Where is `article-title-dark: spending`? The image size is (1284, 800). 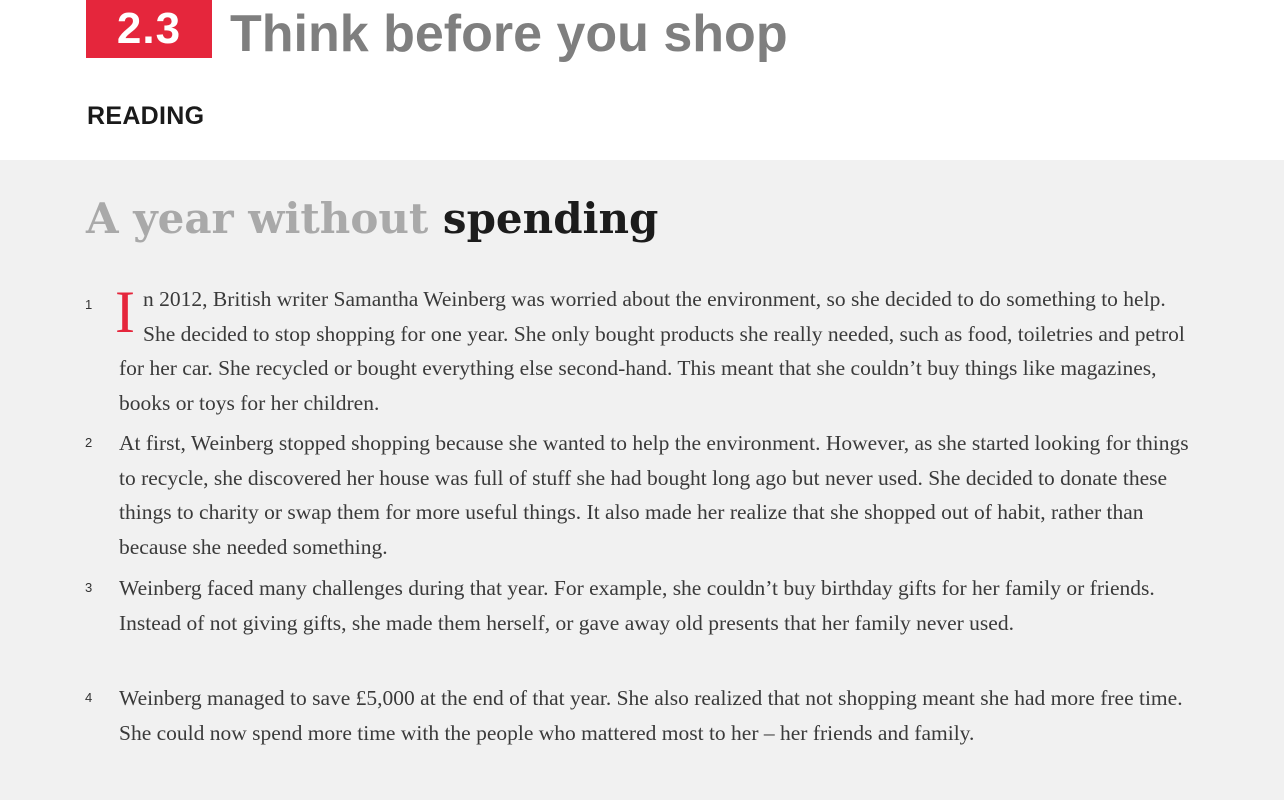 article-title-dark: spending is located at coordinates (550, 218).